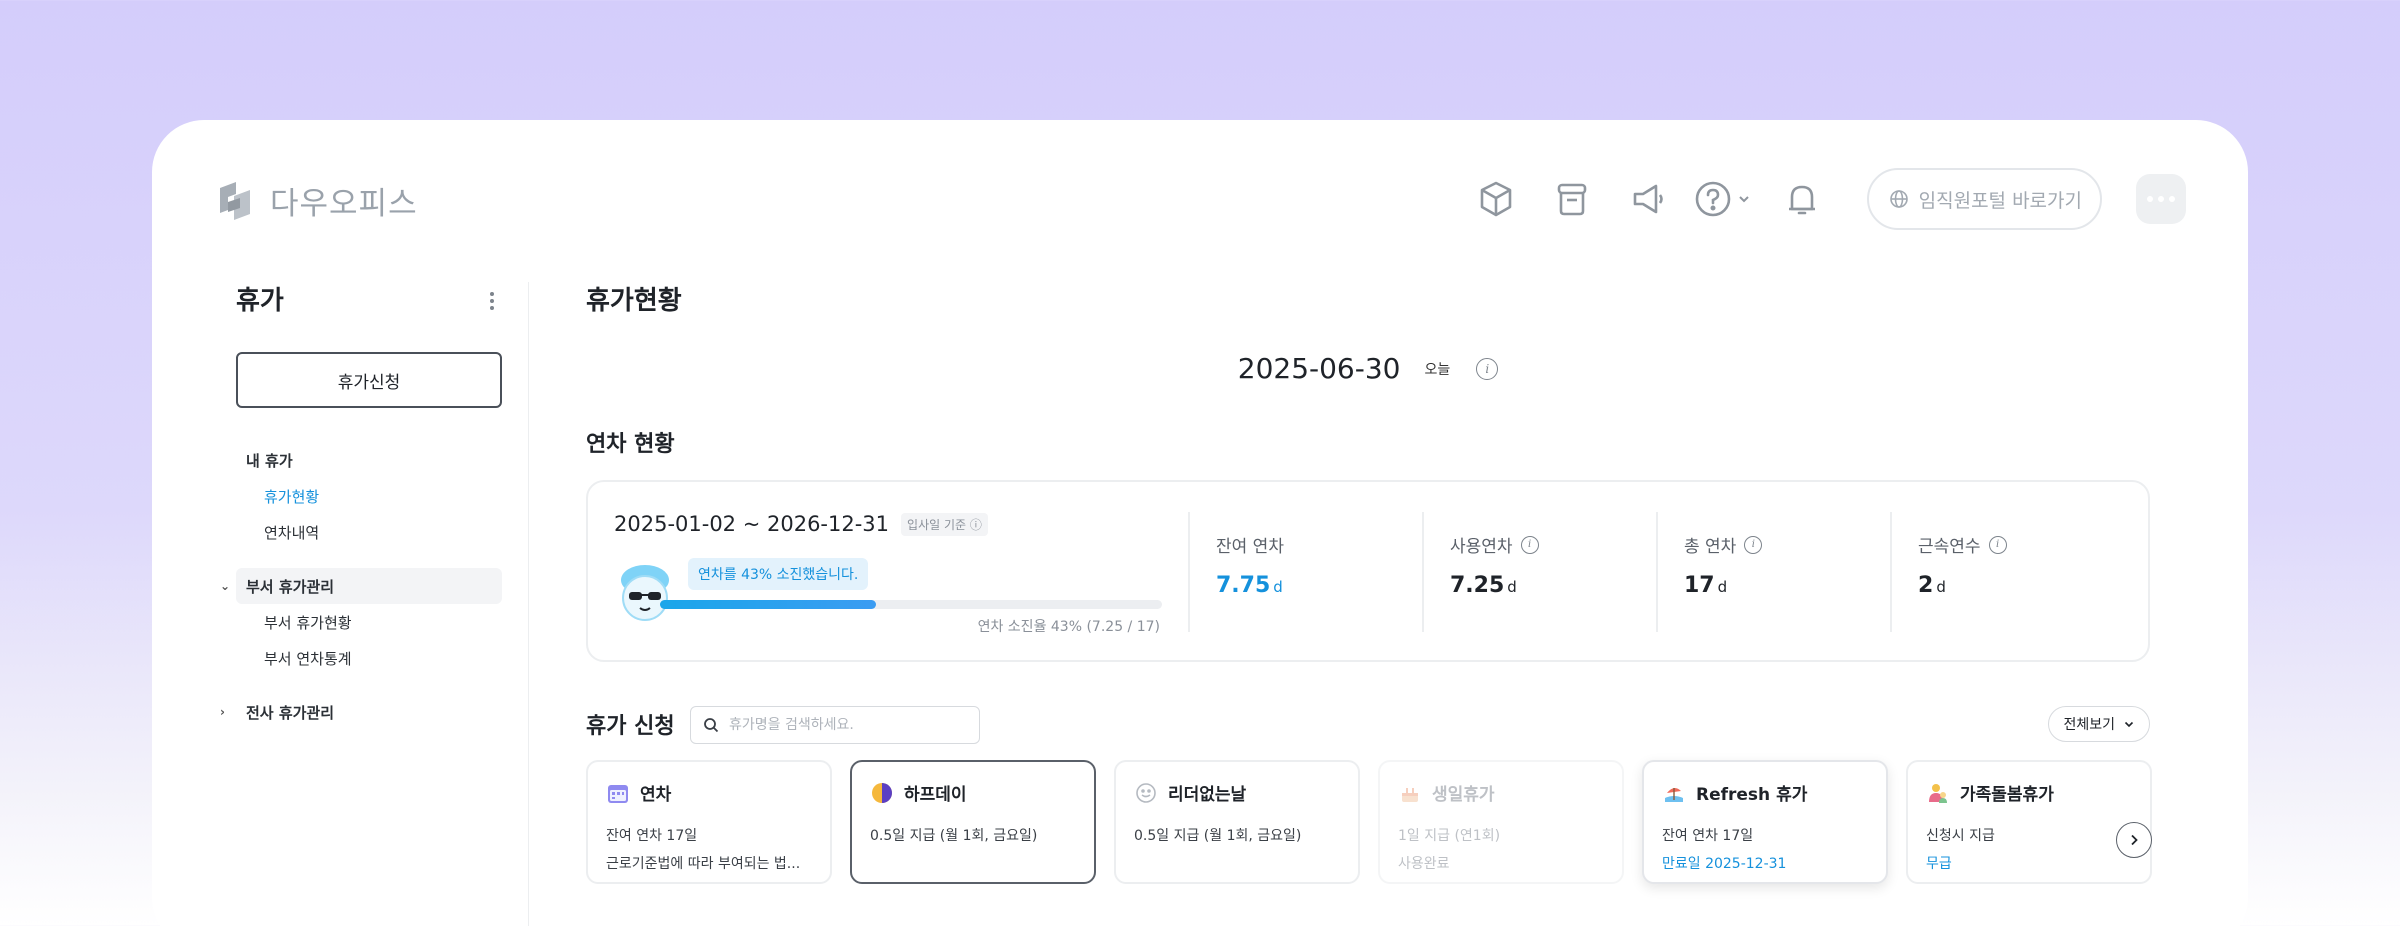 This screenshot has width=2400, height=926. I want to click on usage-progress-bar, so click(911, 604).